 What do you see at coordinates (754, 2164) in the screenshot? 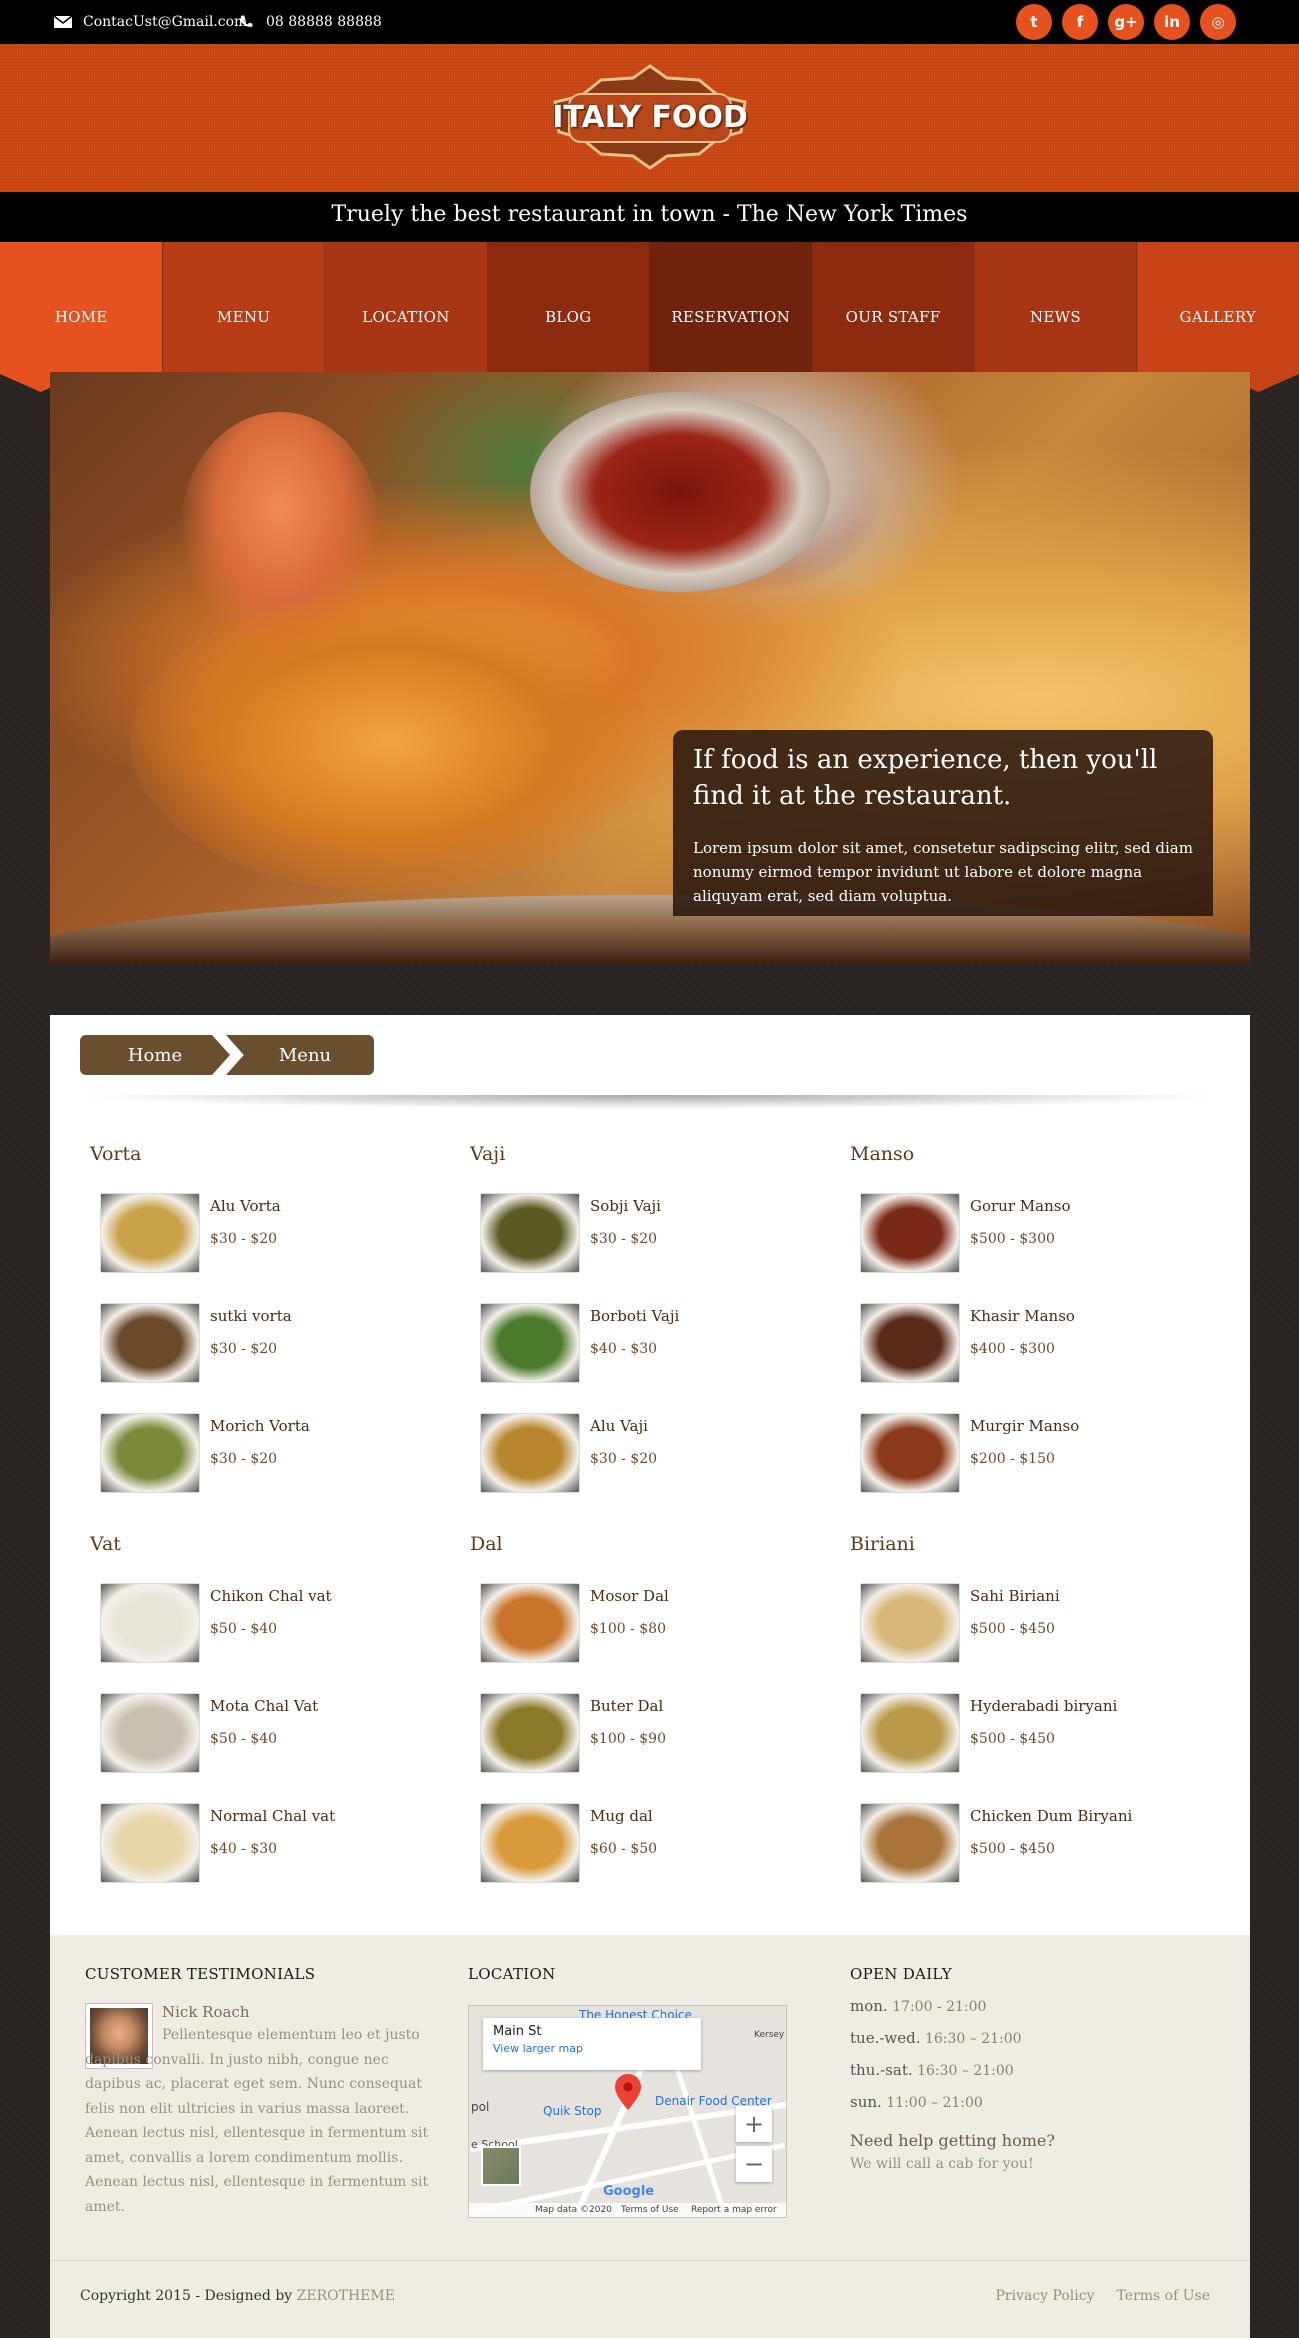
I see `map-zoom-out-button: −` at bounding box center [754, 2164].